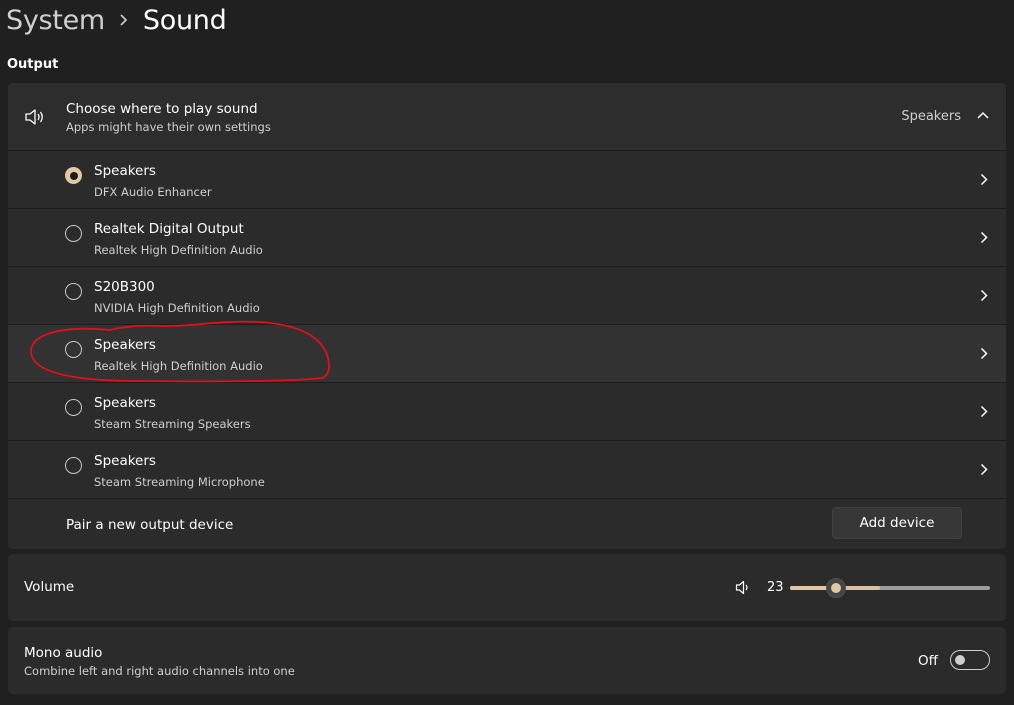 This screenshot has width=1014, height=705. What do you see at coordinates (172, 424) in the screenshot?
I see `device-description: Steam Streaming Speakers` at bounding box center [172, 424].